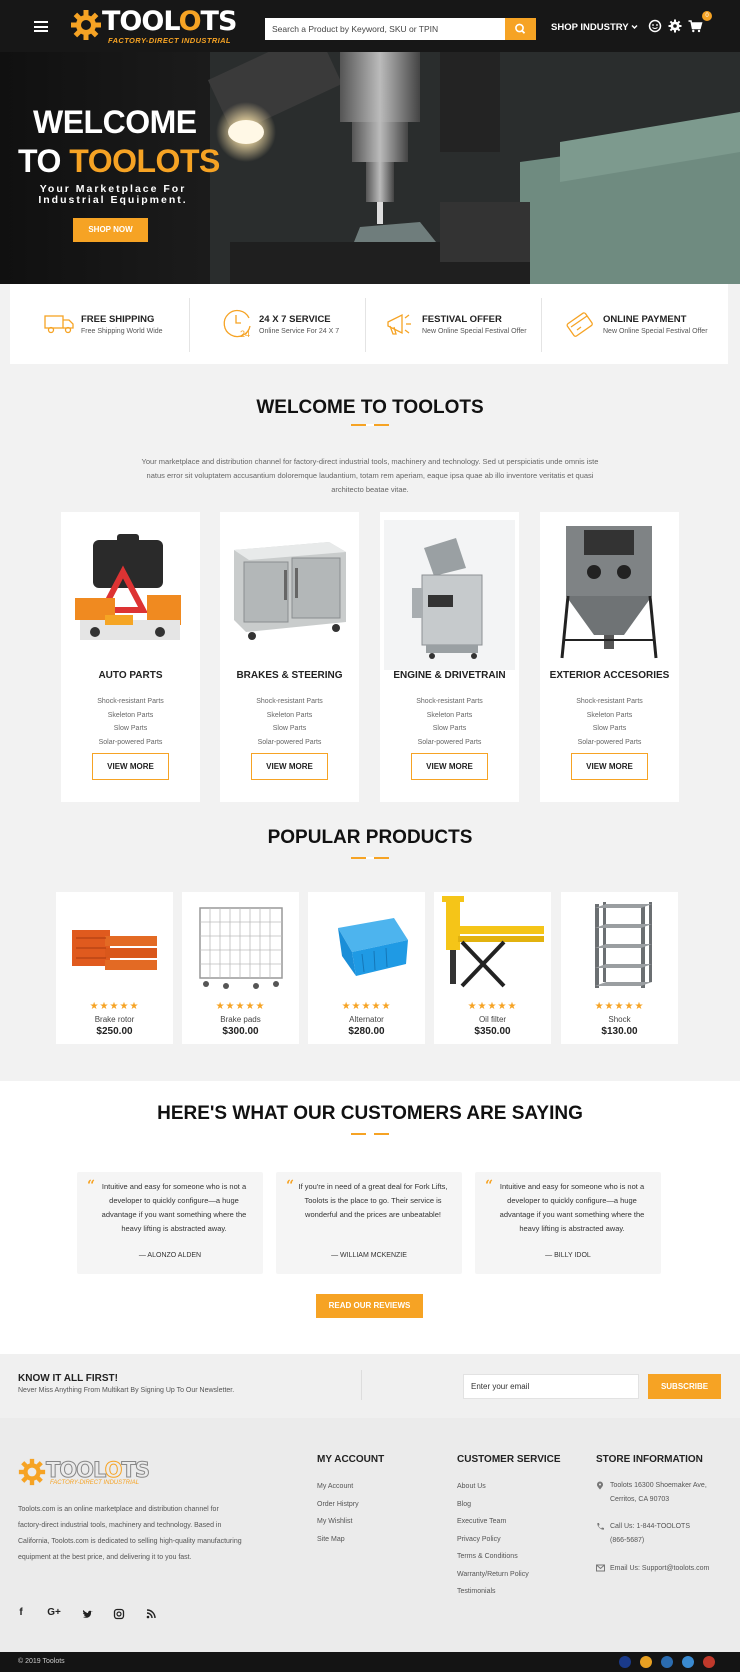 The height and width of the screenshot is (1672, 740). Describe the element at coordinates (21, 1614) in the screenshot. I see `facebook-icon: f` at that location.